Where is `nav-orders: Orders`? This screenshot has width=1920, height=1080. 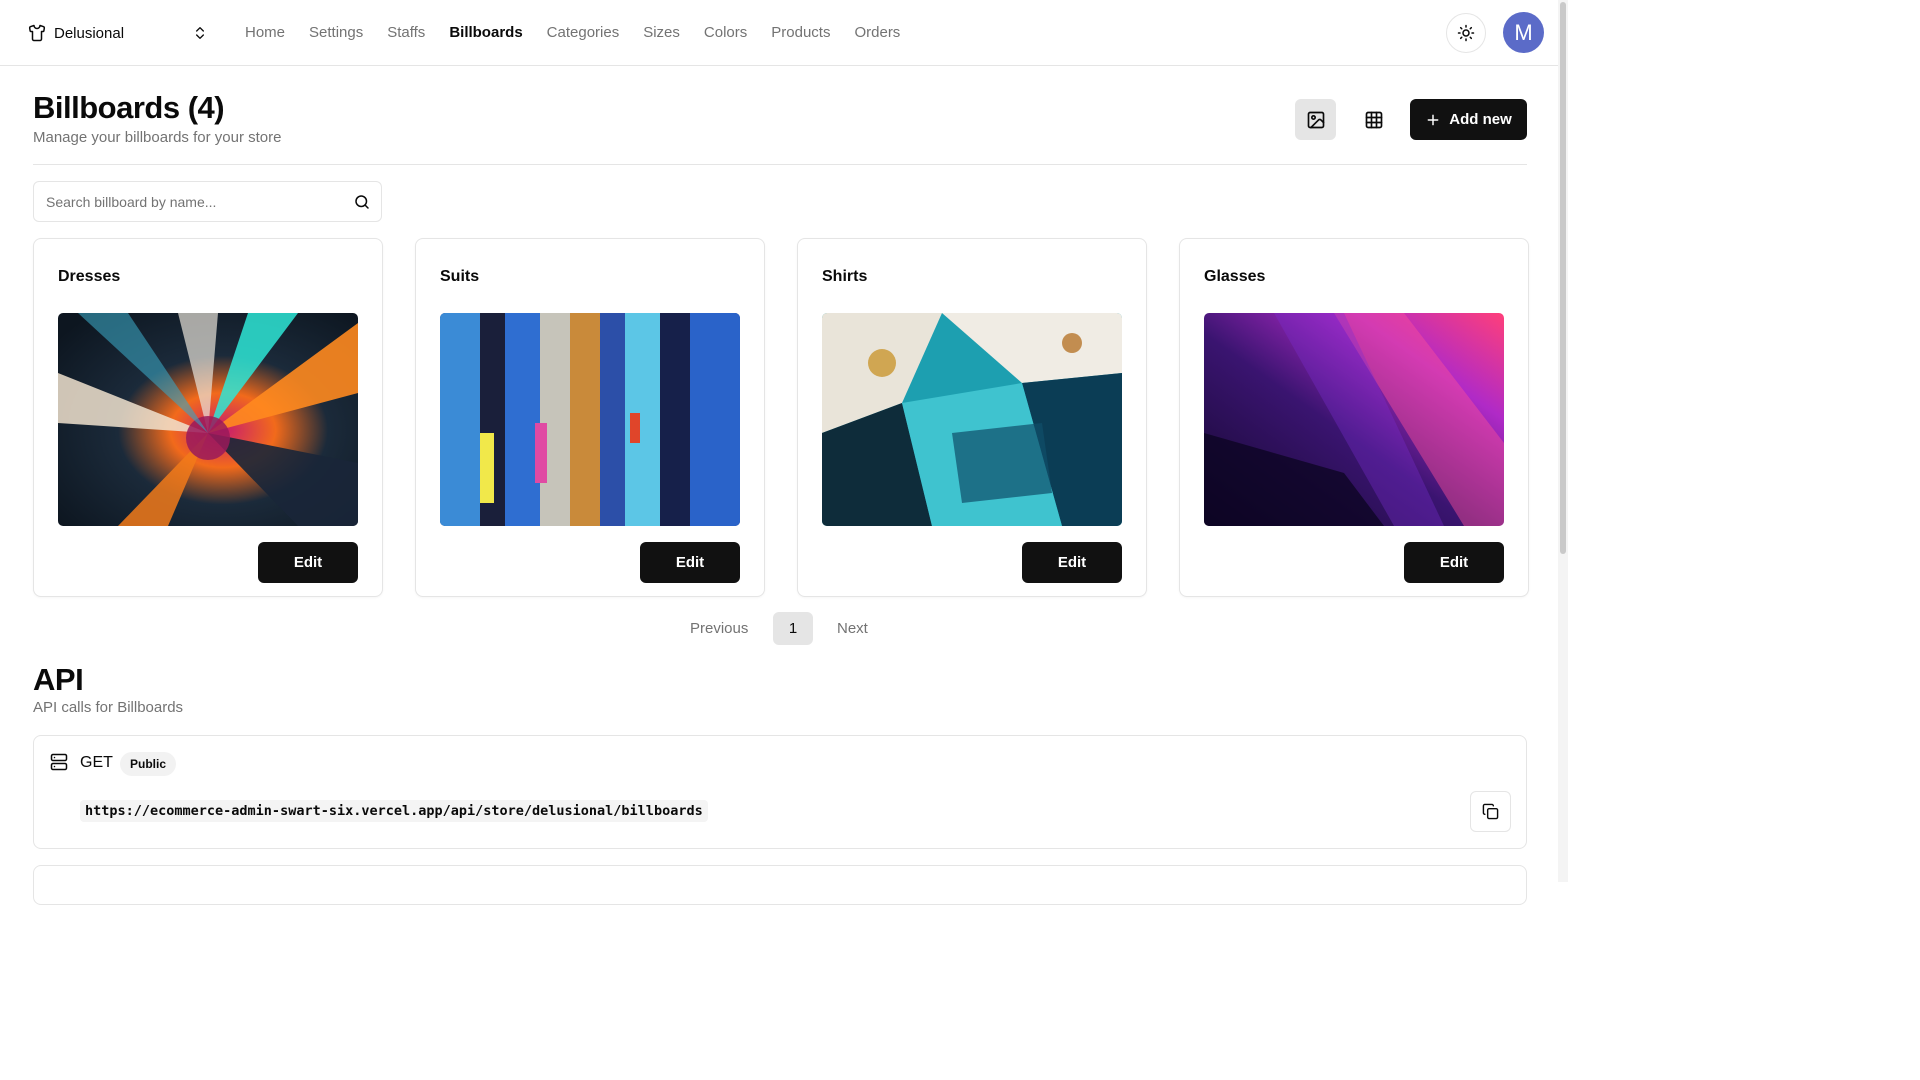 nav-orders: Orders is located at coordinates (877, 33).